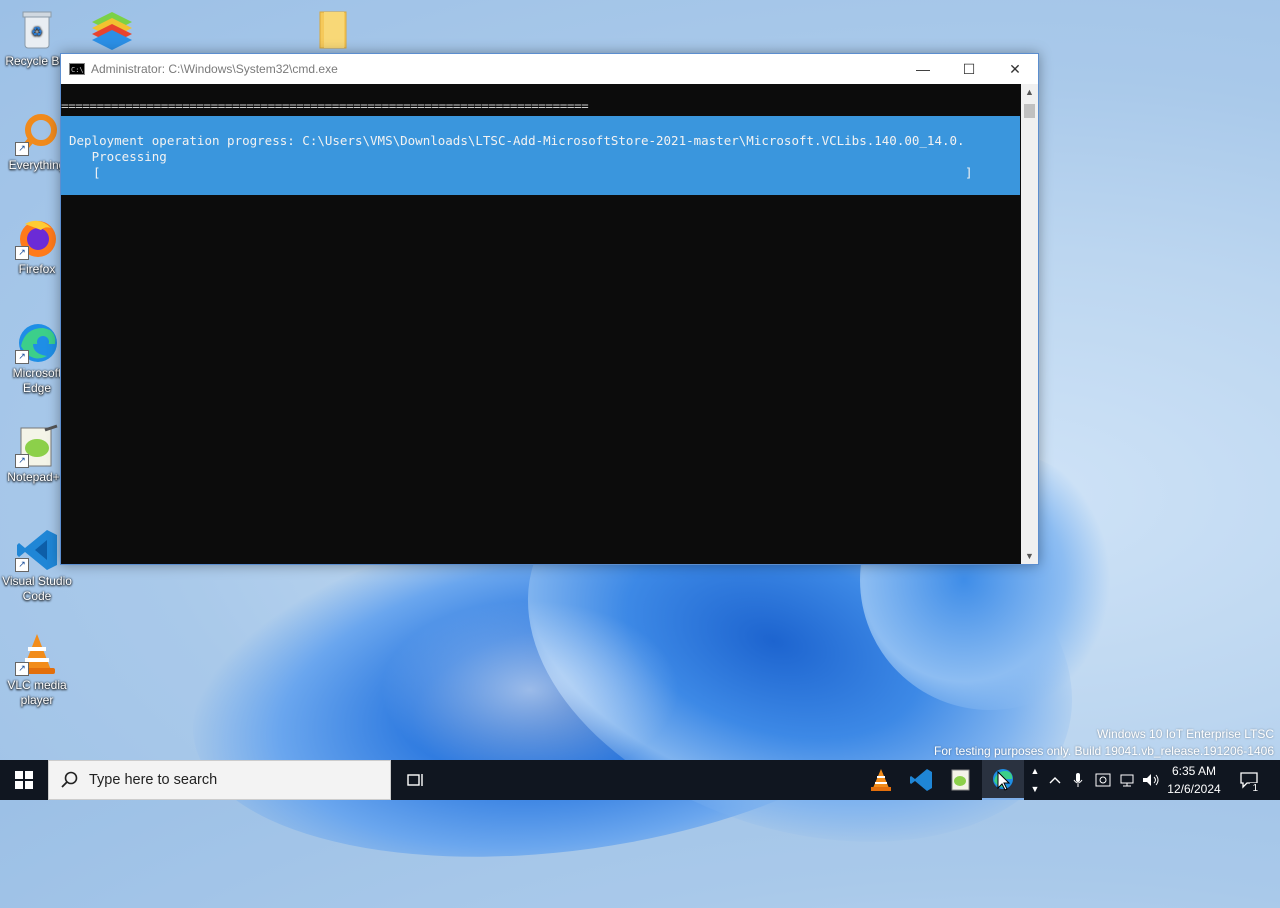  What do you see at coordinates (969, 172) in the screenshot?
I see `progress-bar-close: ]` at bounding box center [969, 172].